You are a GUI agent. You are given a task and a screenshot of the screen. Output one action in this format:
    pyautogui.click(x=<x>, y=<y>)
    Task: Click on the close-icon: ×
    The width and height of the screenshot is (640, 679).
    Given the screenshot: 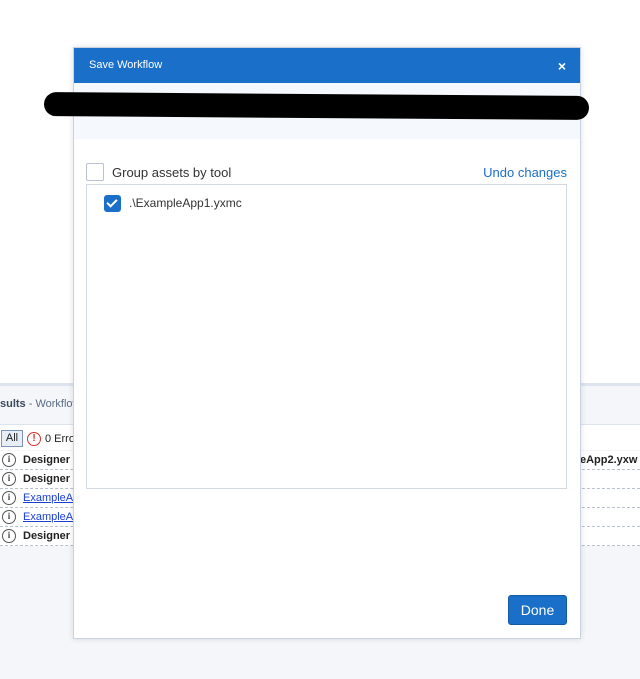 What is the action you would take?
    pyautogui.click(x=562, y=66)
    